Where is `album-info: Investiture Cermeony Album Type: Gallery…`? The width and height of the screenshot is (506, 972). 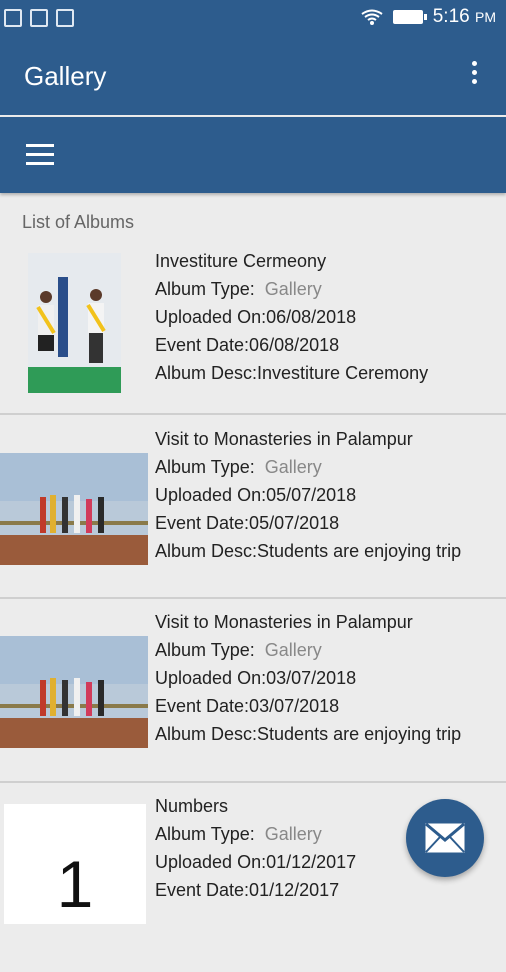 album-info: Investiture Cermeony Album Type: Gallery… is located at coordinates (291, 317).